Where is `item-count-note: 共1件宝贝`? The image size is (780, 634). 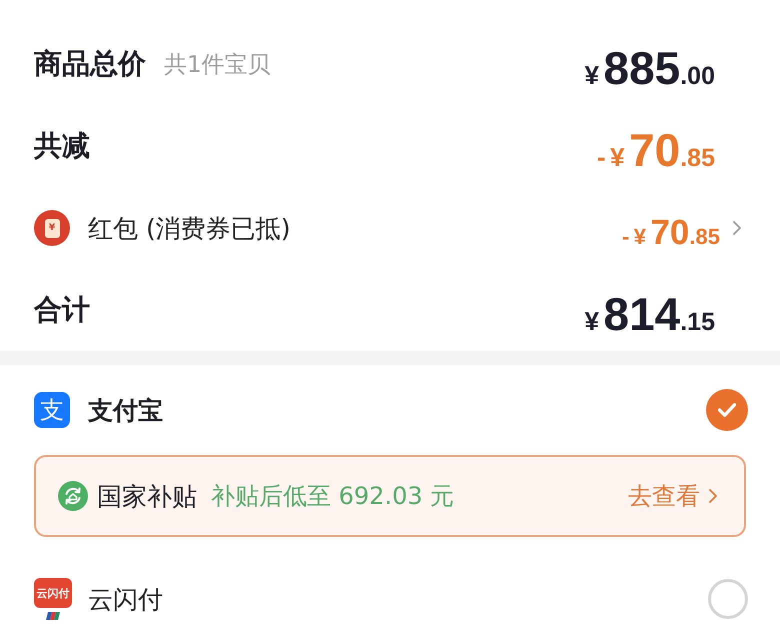
item-count-note: 共1件宝贝 is located at coordinates (217, 65).